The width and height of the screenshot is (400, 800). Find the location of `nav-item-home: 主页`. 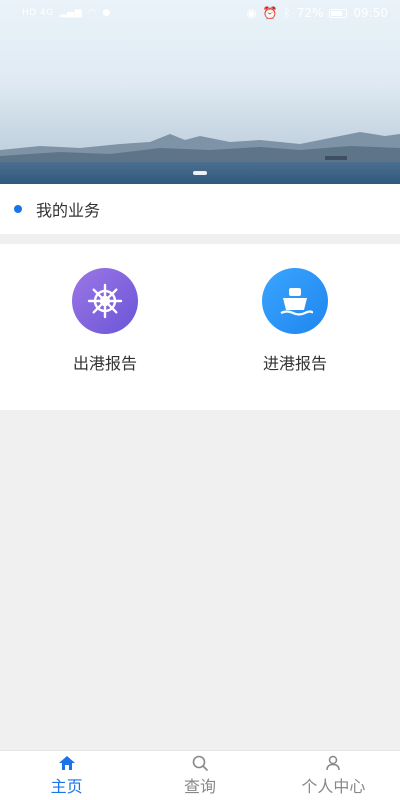

nav-item-home: 主页 is located at coordinates (66, 775).